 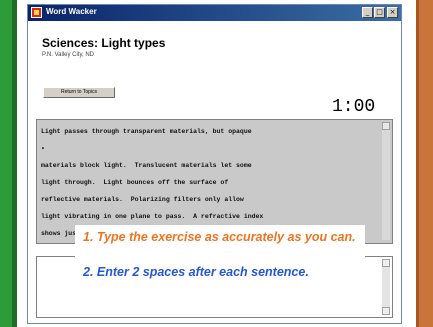 I want to click on input-scroll-up-icon, so click(x=386, y=263).